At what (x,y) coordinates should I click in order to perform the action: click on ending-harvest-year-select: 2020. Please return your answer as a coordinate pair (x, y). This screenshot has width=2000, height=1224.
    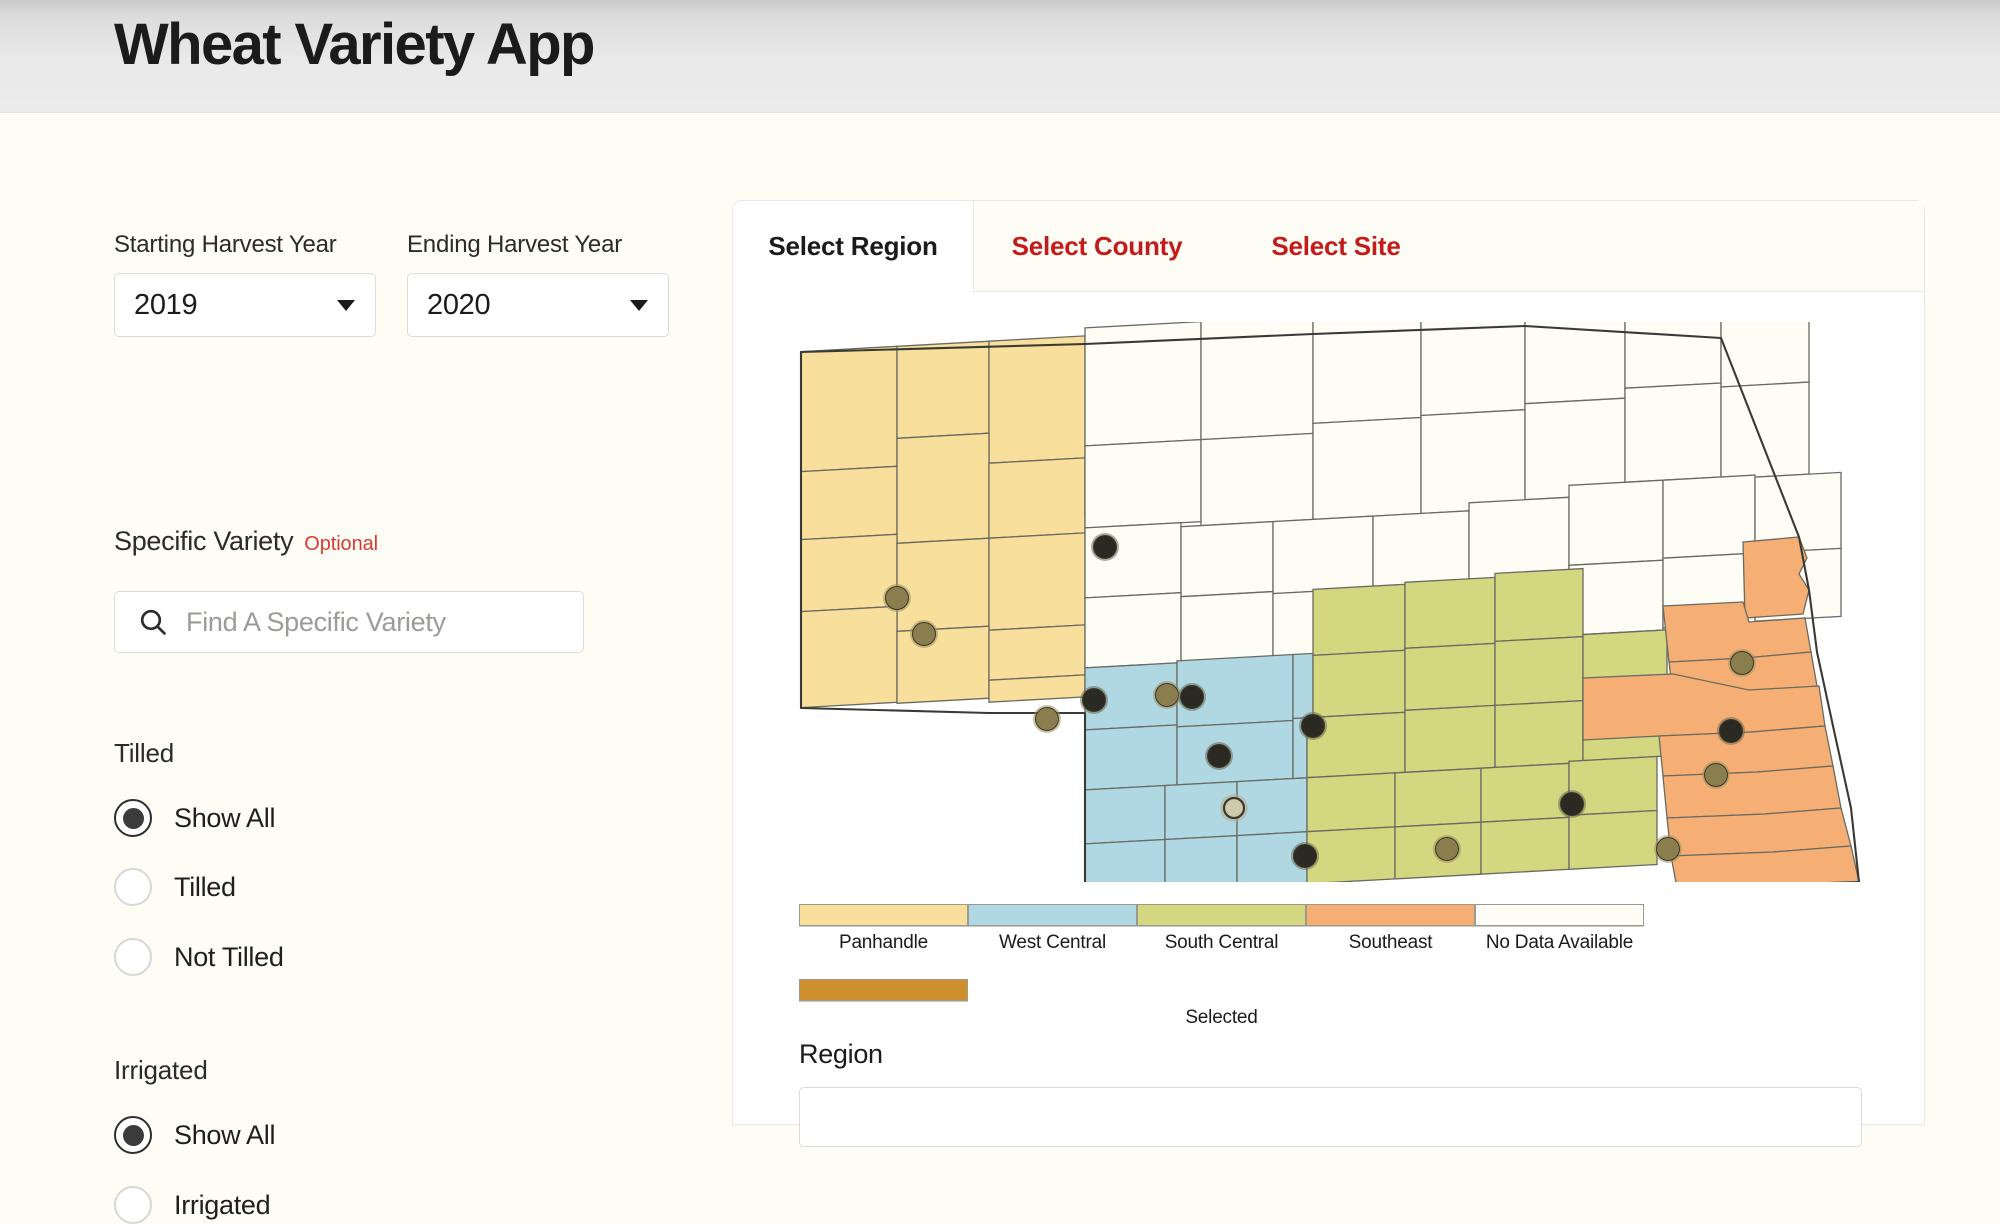
    Looking at the image, I should click on (538, 305).